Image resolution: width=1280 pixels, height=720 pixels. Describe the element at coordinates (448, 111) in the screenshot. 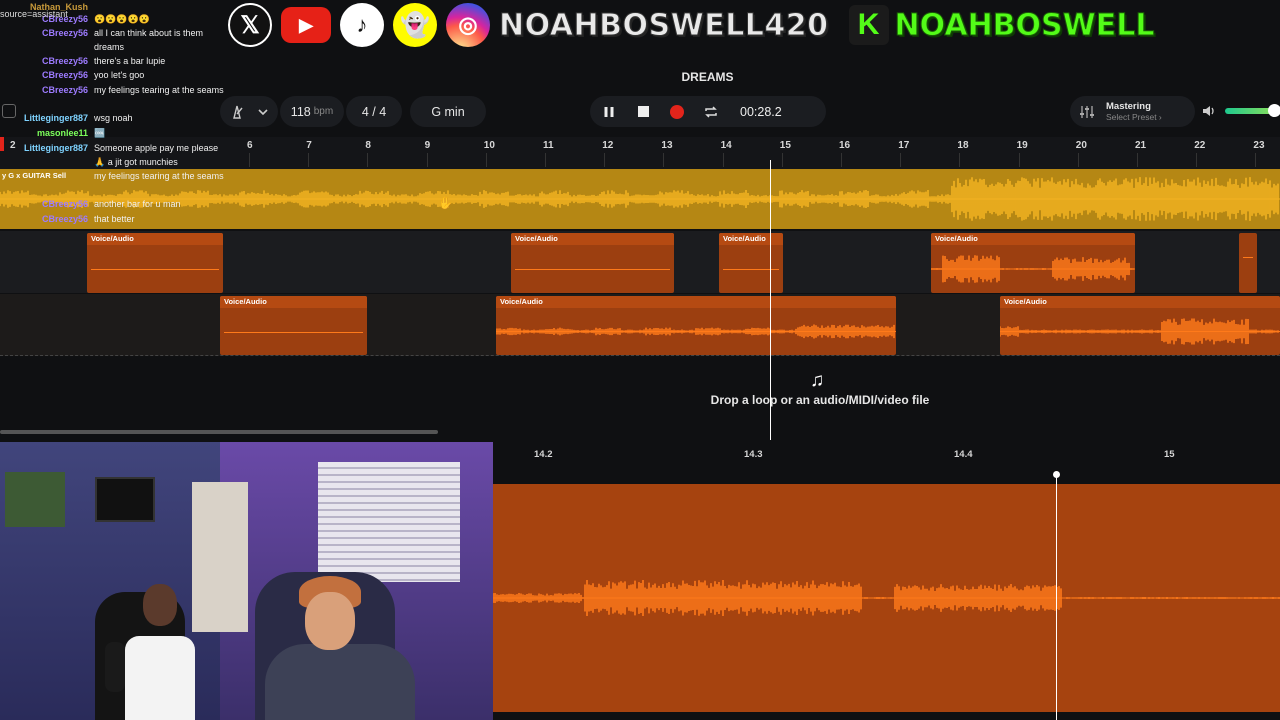

I see `key-select: G min` at that location.